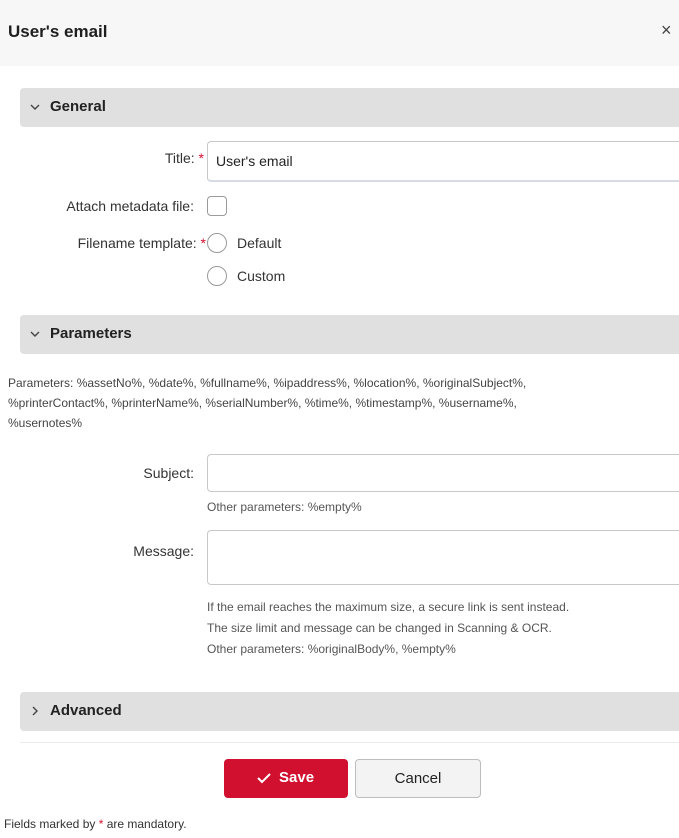 This screenshot has width=679, height=838. What do you see at coordinates (349, 768) in the screenshot?
I see `dialog-footer` at bounding box center [349, 768].